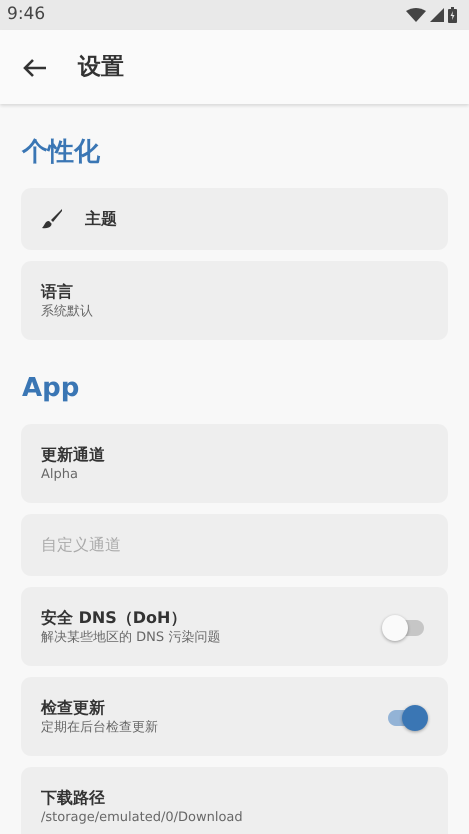  Describe the element at coordinates (101, 219) in the screenshot. I see `item-title: 主题` at that location.